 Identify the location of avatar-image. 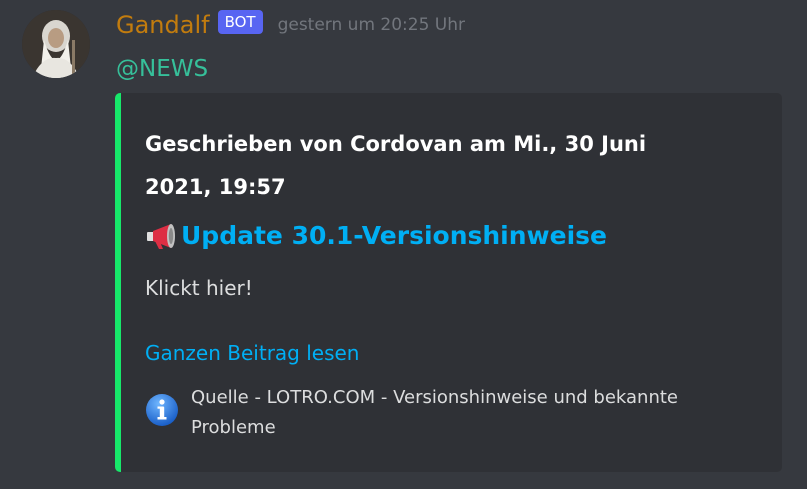
(56, 44).